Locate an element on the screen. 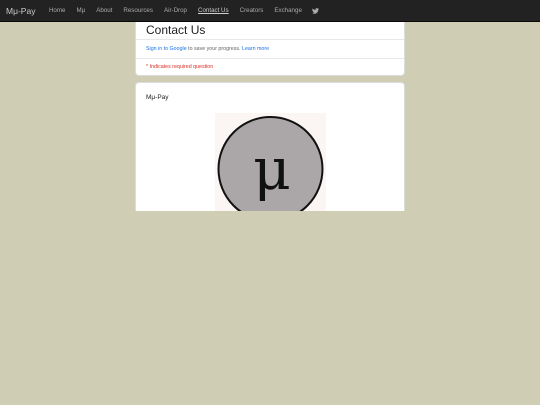 This screenshot has height=405, width=540. mu-symbol: μ is located at coordinates (272, 169).